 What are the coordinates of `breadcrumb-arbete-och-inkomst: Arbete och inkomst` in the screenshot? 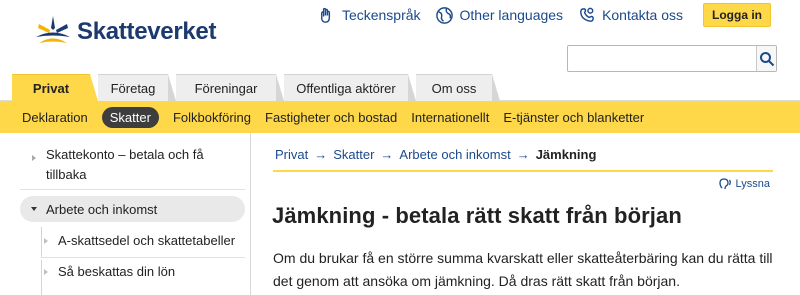 It's located at (454, 154).